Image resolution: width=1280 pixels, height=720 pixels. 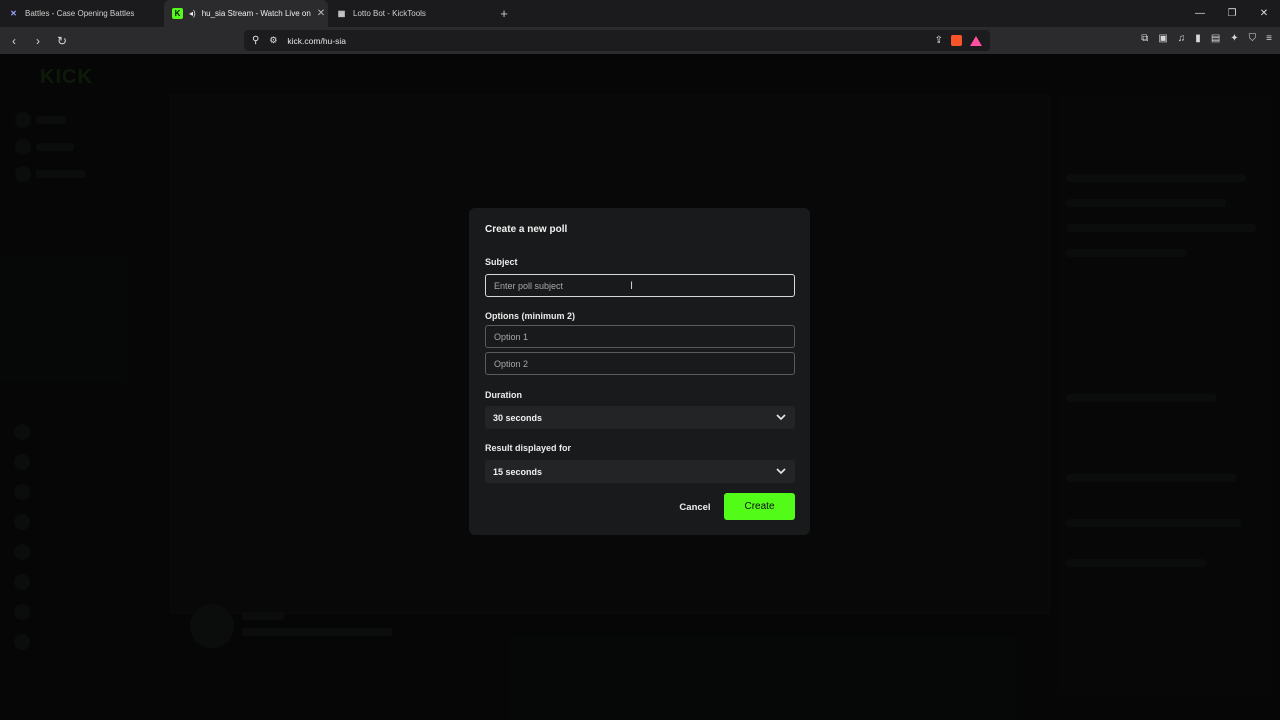 What do you see at coordinates (1269, 38) in the screenshot?
I see `menu-icon: ≡` at bounding box center [1269, 38].